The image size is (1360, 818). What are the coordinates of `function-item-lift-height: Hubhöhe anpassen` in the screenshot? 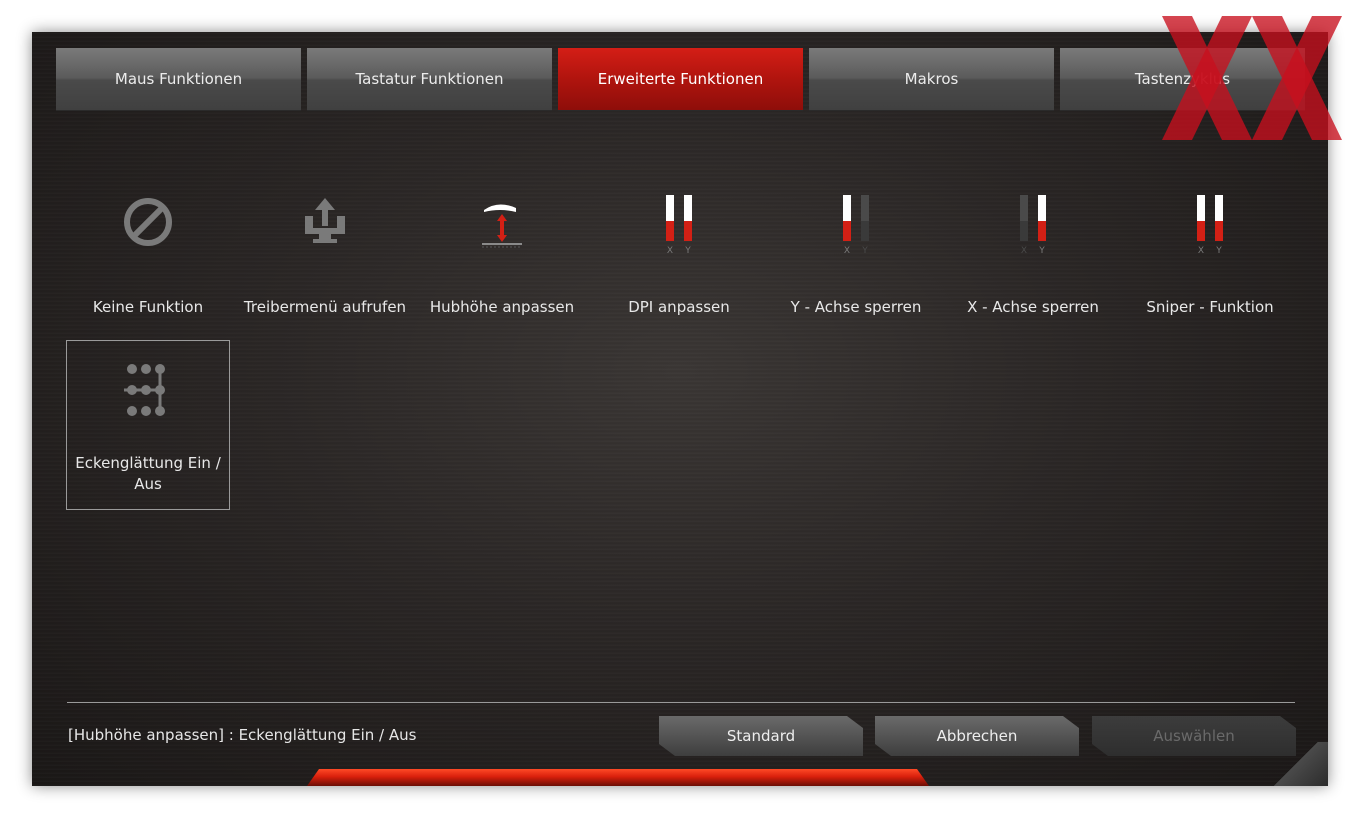 It's located at (502, 257).